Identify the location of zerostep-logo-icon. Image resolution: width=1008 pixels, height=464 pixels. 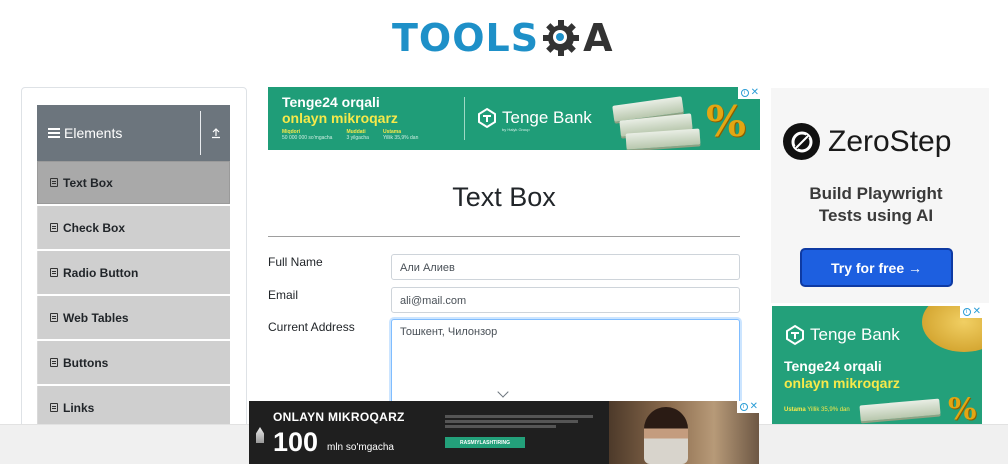
(801, 141).